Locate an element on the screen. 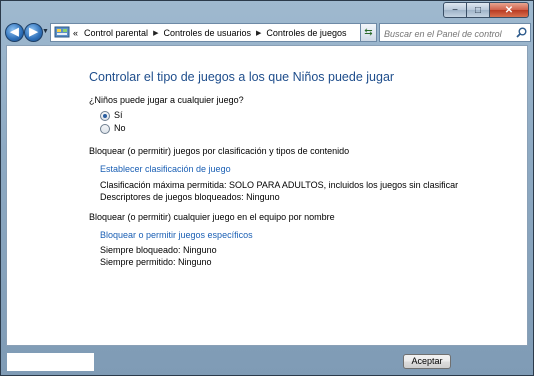  breadcrumb-control-parental: Control parental is located at coordinates (116, 33).